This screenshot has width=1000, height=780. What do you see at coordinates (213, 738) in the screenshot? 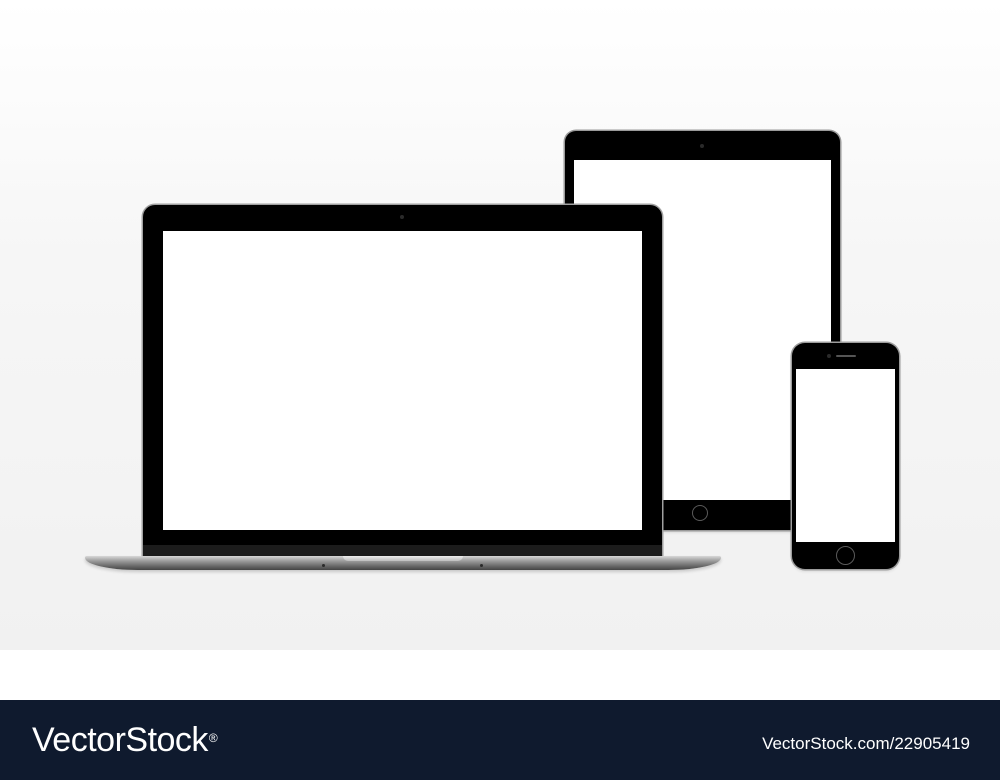
I see `registered-mark: ®` at bounding box center [213, 738].